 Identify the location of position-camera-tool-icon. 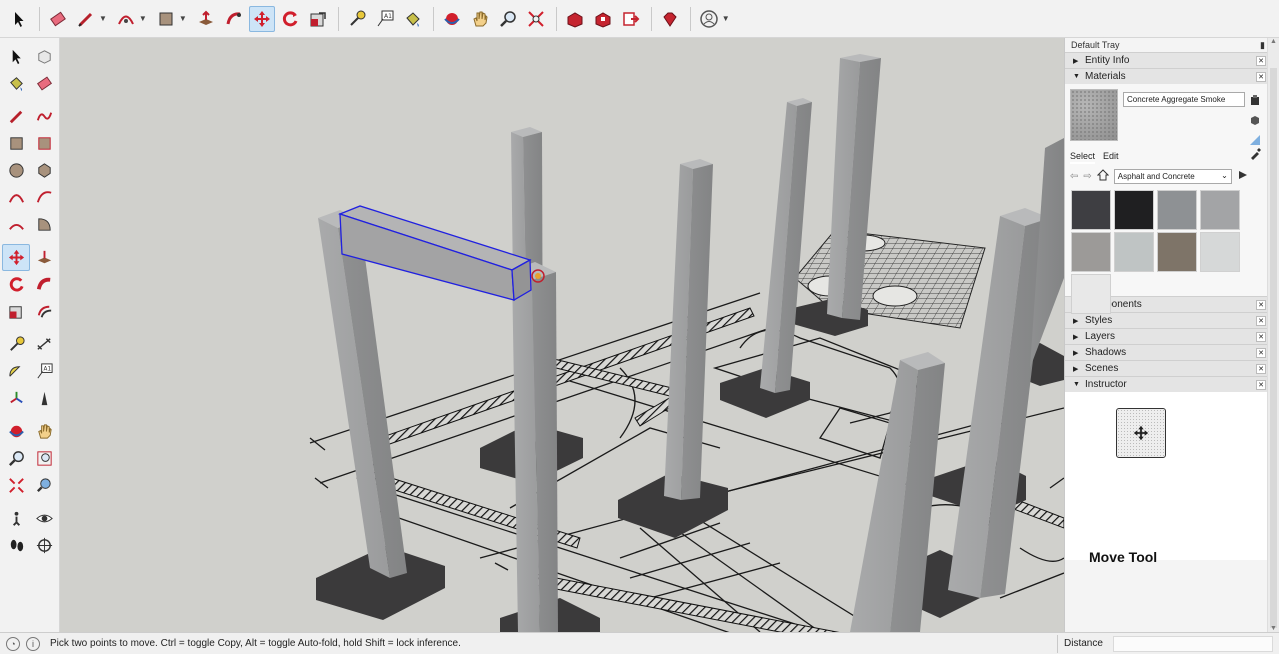
(16, 518).